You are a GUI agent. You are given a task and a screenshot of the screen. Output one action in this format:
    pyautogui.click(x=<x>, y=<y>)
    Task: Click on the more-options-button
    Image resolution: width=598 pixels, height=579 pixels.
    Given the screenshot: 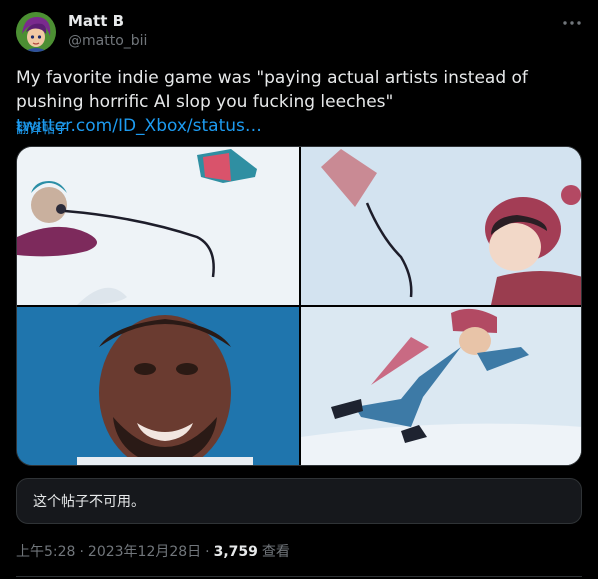 What is the action you would take?
    pyautogui.click(x=572, y=23)
    